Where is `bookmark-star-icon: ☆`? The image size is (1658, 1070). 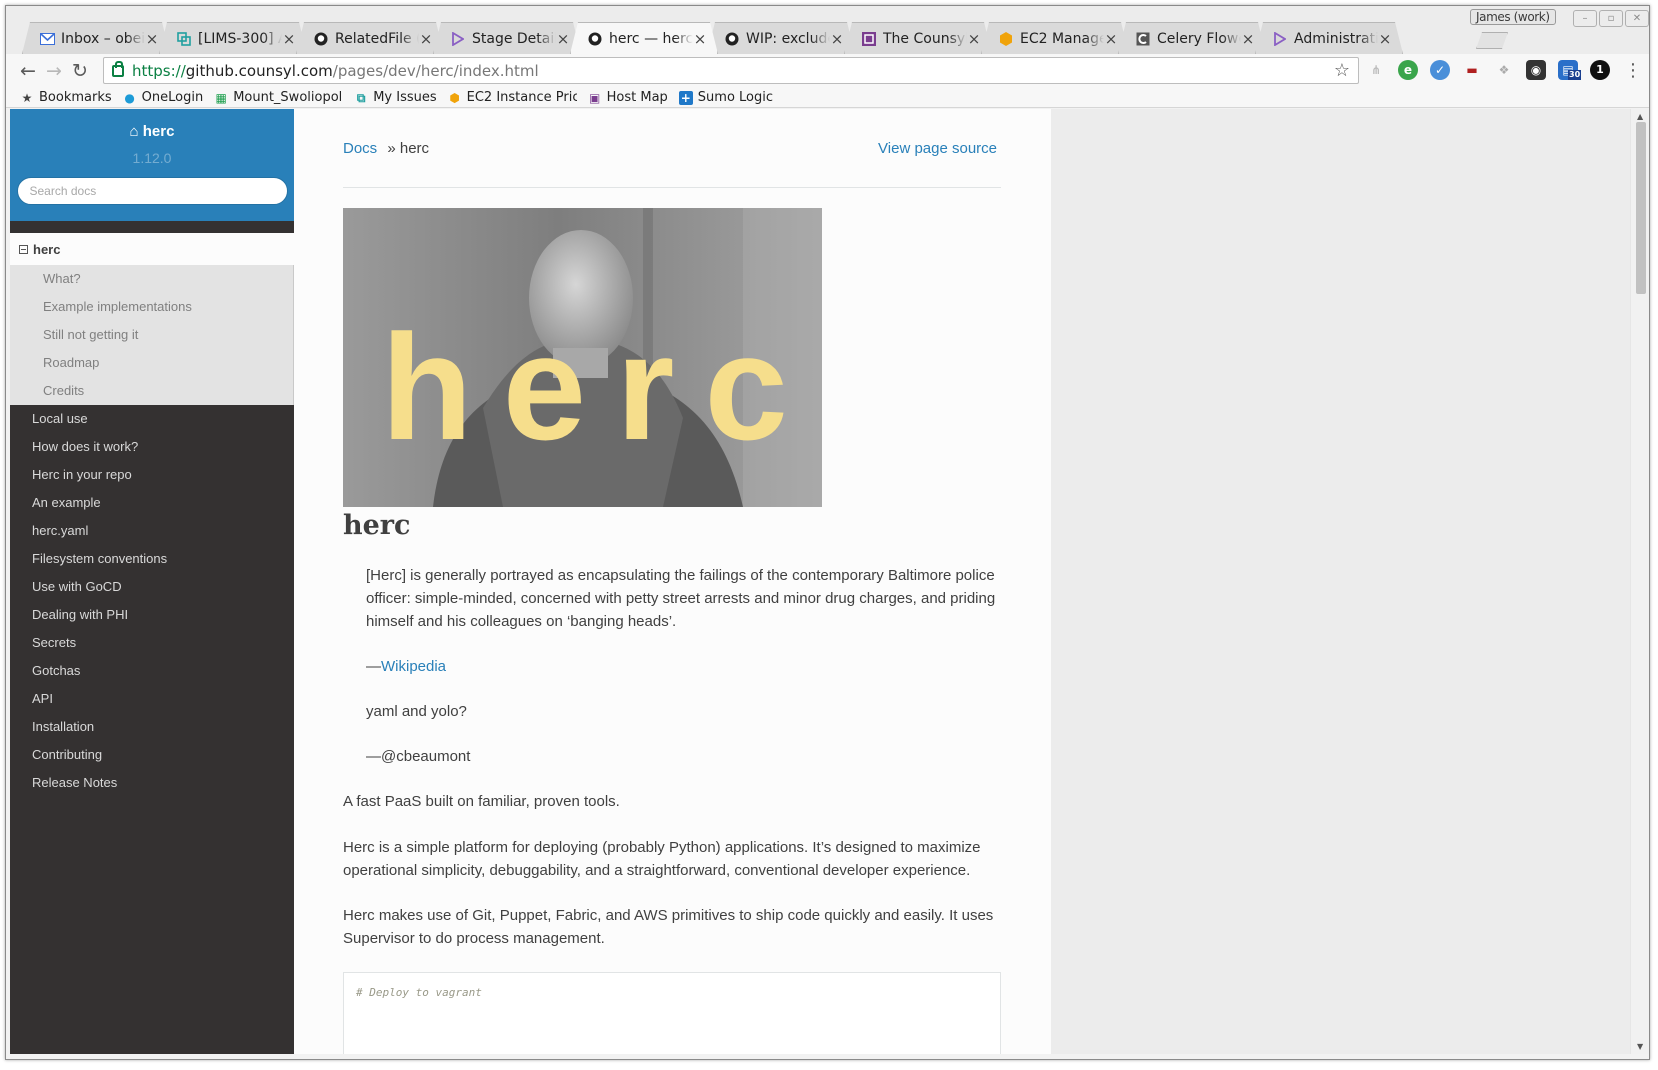 bookmark-star-icon: ☆ is located at coordinates (1342, 70).